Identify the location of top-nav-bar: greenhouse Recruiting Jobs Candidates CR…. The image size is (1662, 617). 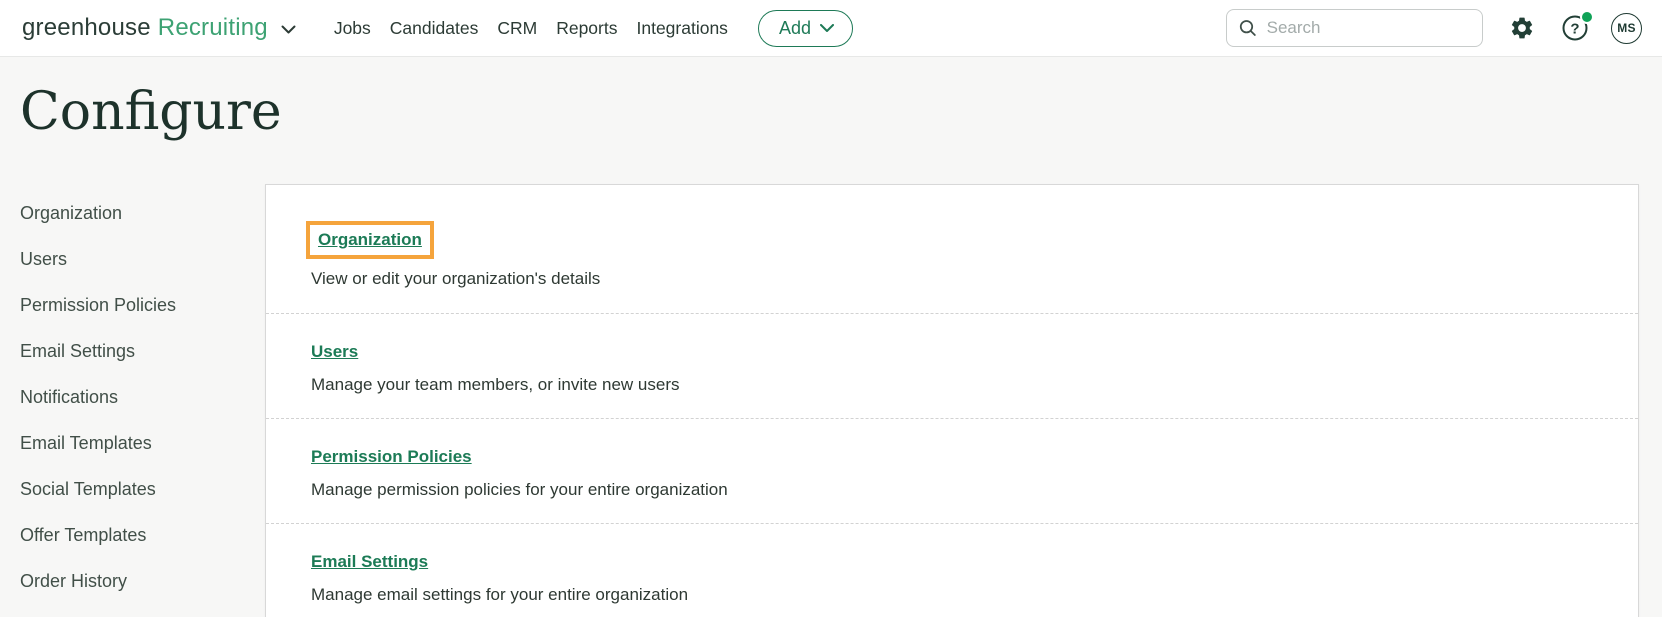
(831, 28).